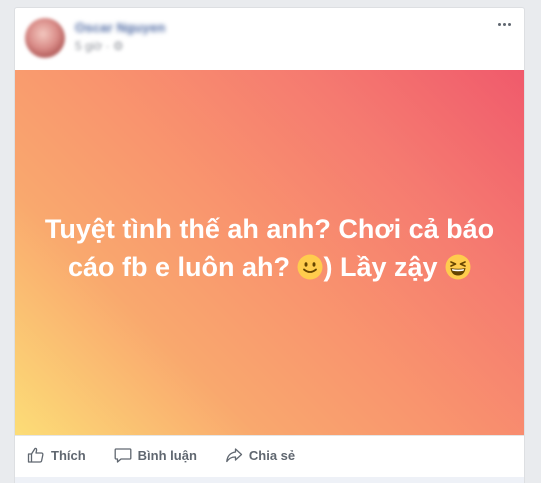 The height and width of the screenshot is (483, 541). I want to click on post-actions: Thích Bình luận Chia sẻ, so click(269, 454).